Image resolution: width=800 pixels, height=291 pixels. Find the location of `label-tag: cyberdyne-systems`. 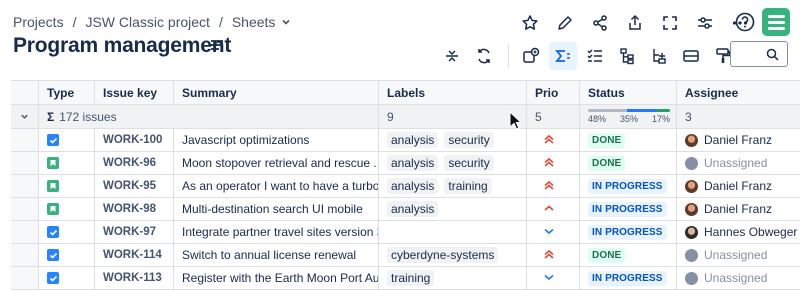

label-tag: cyberdyne-systems is located at coordinates (443, 255).